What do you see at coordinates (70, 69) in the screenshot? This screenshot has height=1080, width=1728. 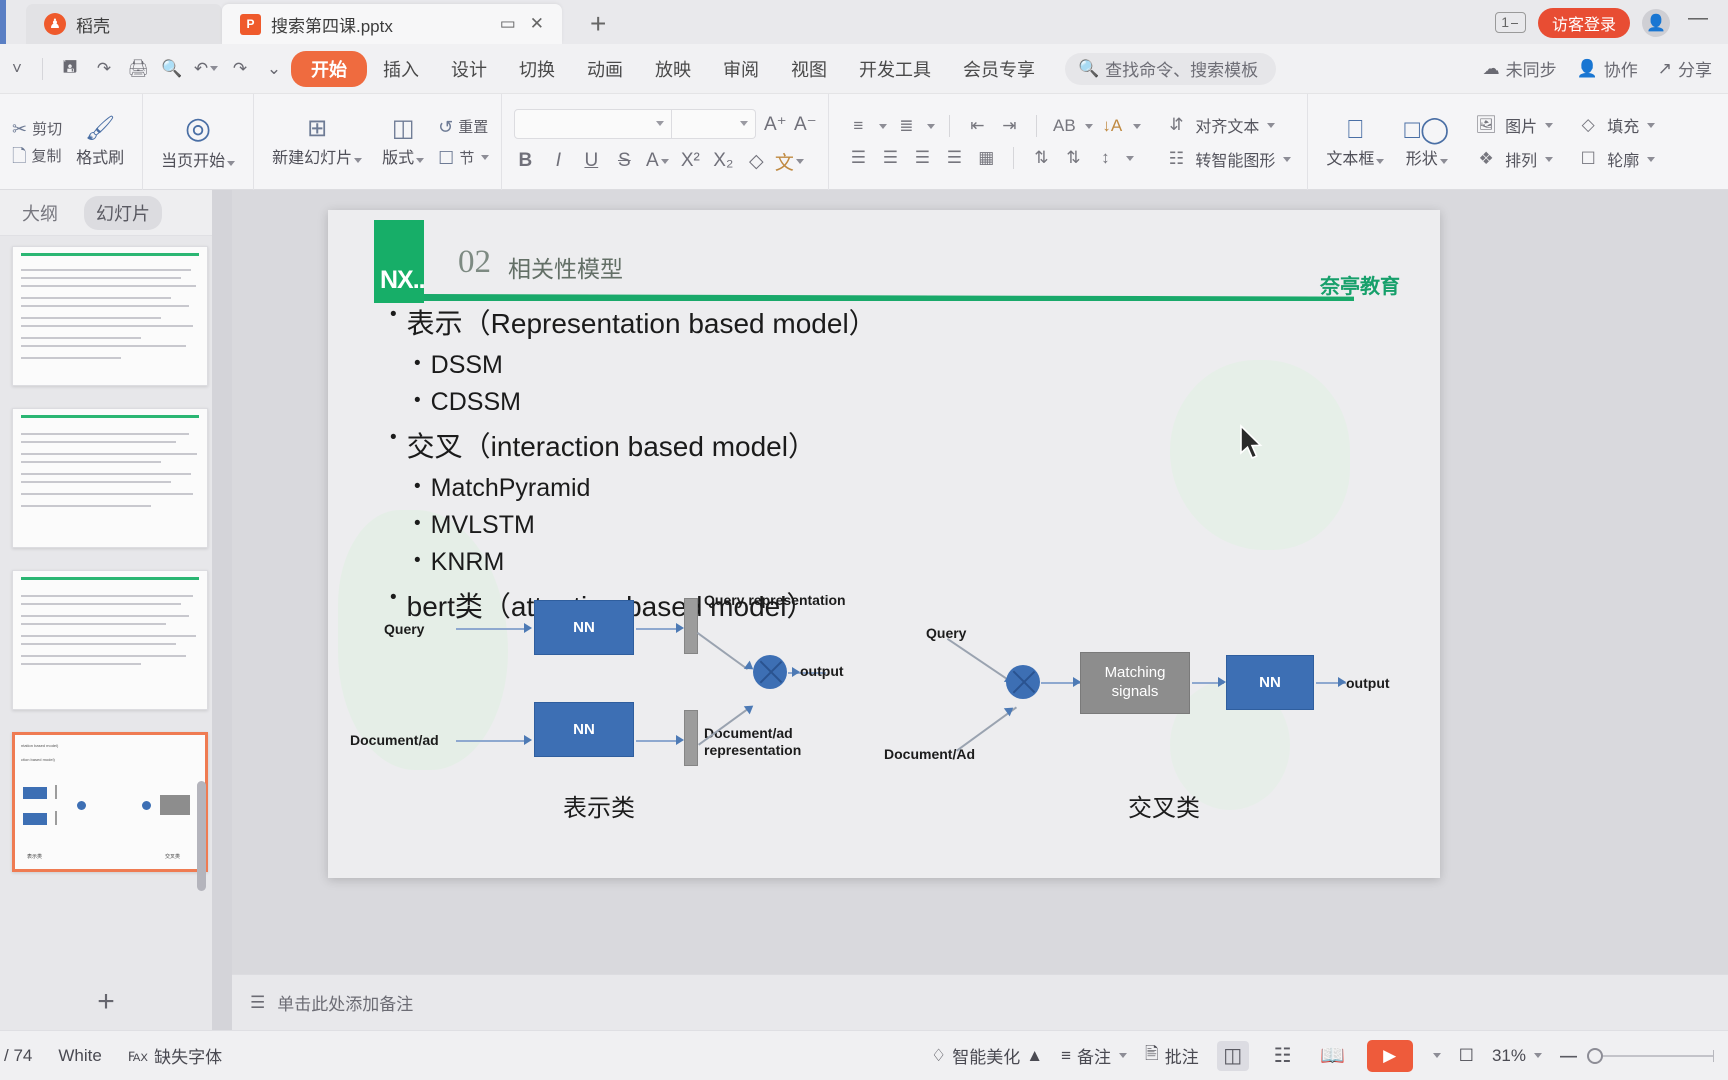 I see `save-icon: 🖪` at bounding box center [70, 69].